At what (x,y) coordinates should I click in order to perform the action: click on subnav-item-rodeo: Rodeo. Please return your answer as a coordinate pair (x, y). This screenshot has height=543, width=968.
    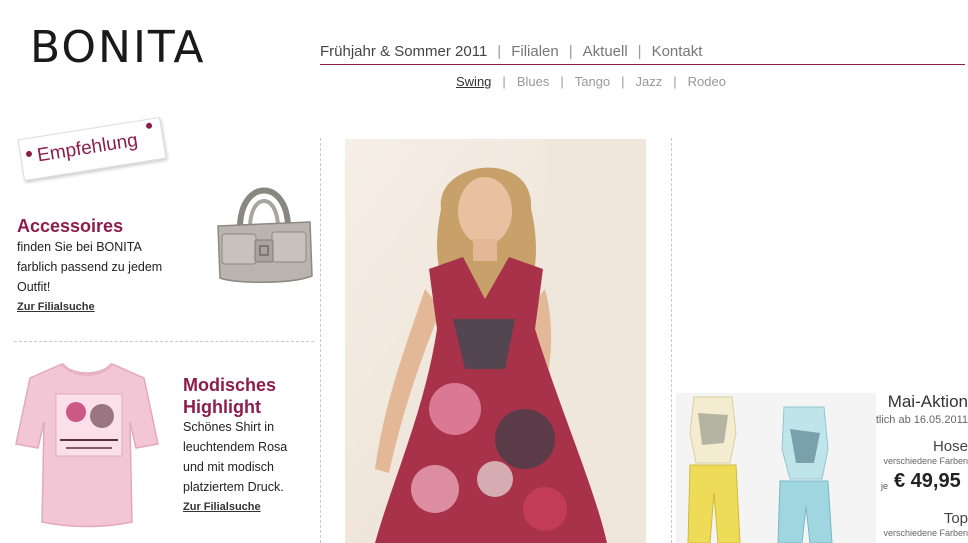
    Looking at the image, I should click on (707, 81).